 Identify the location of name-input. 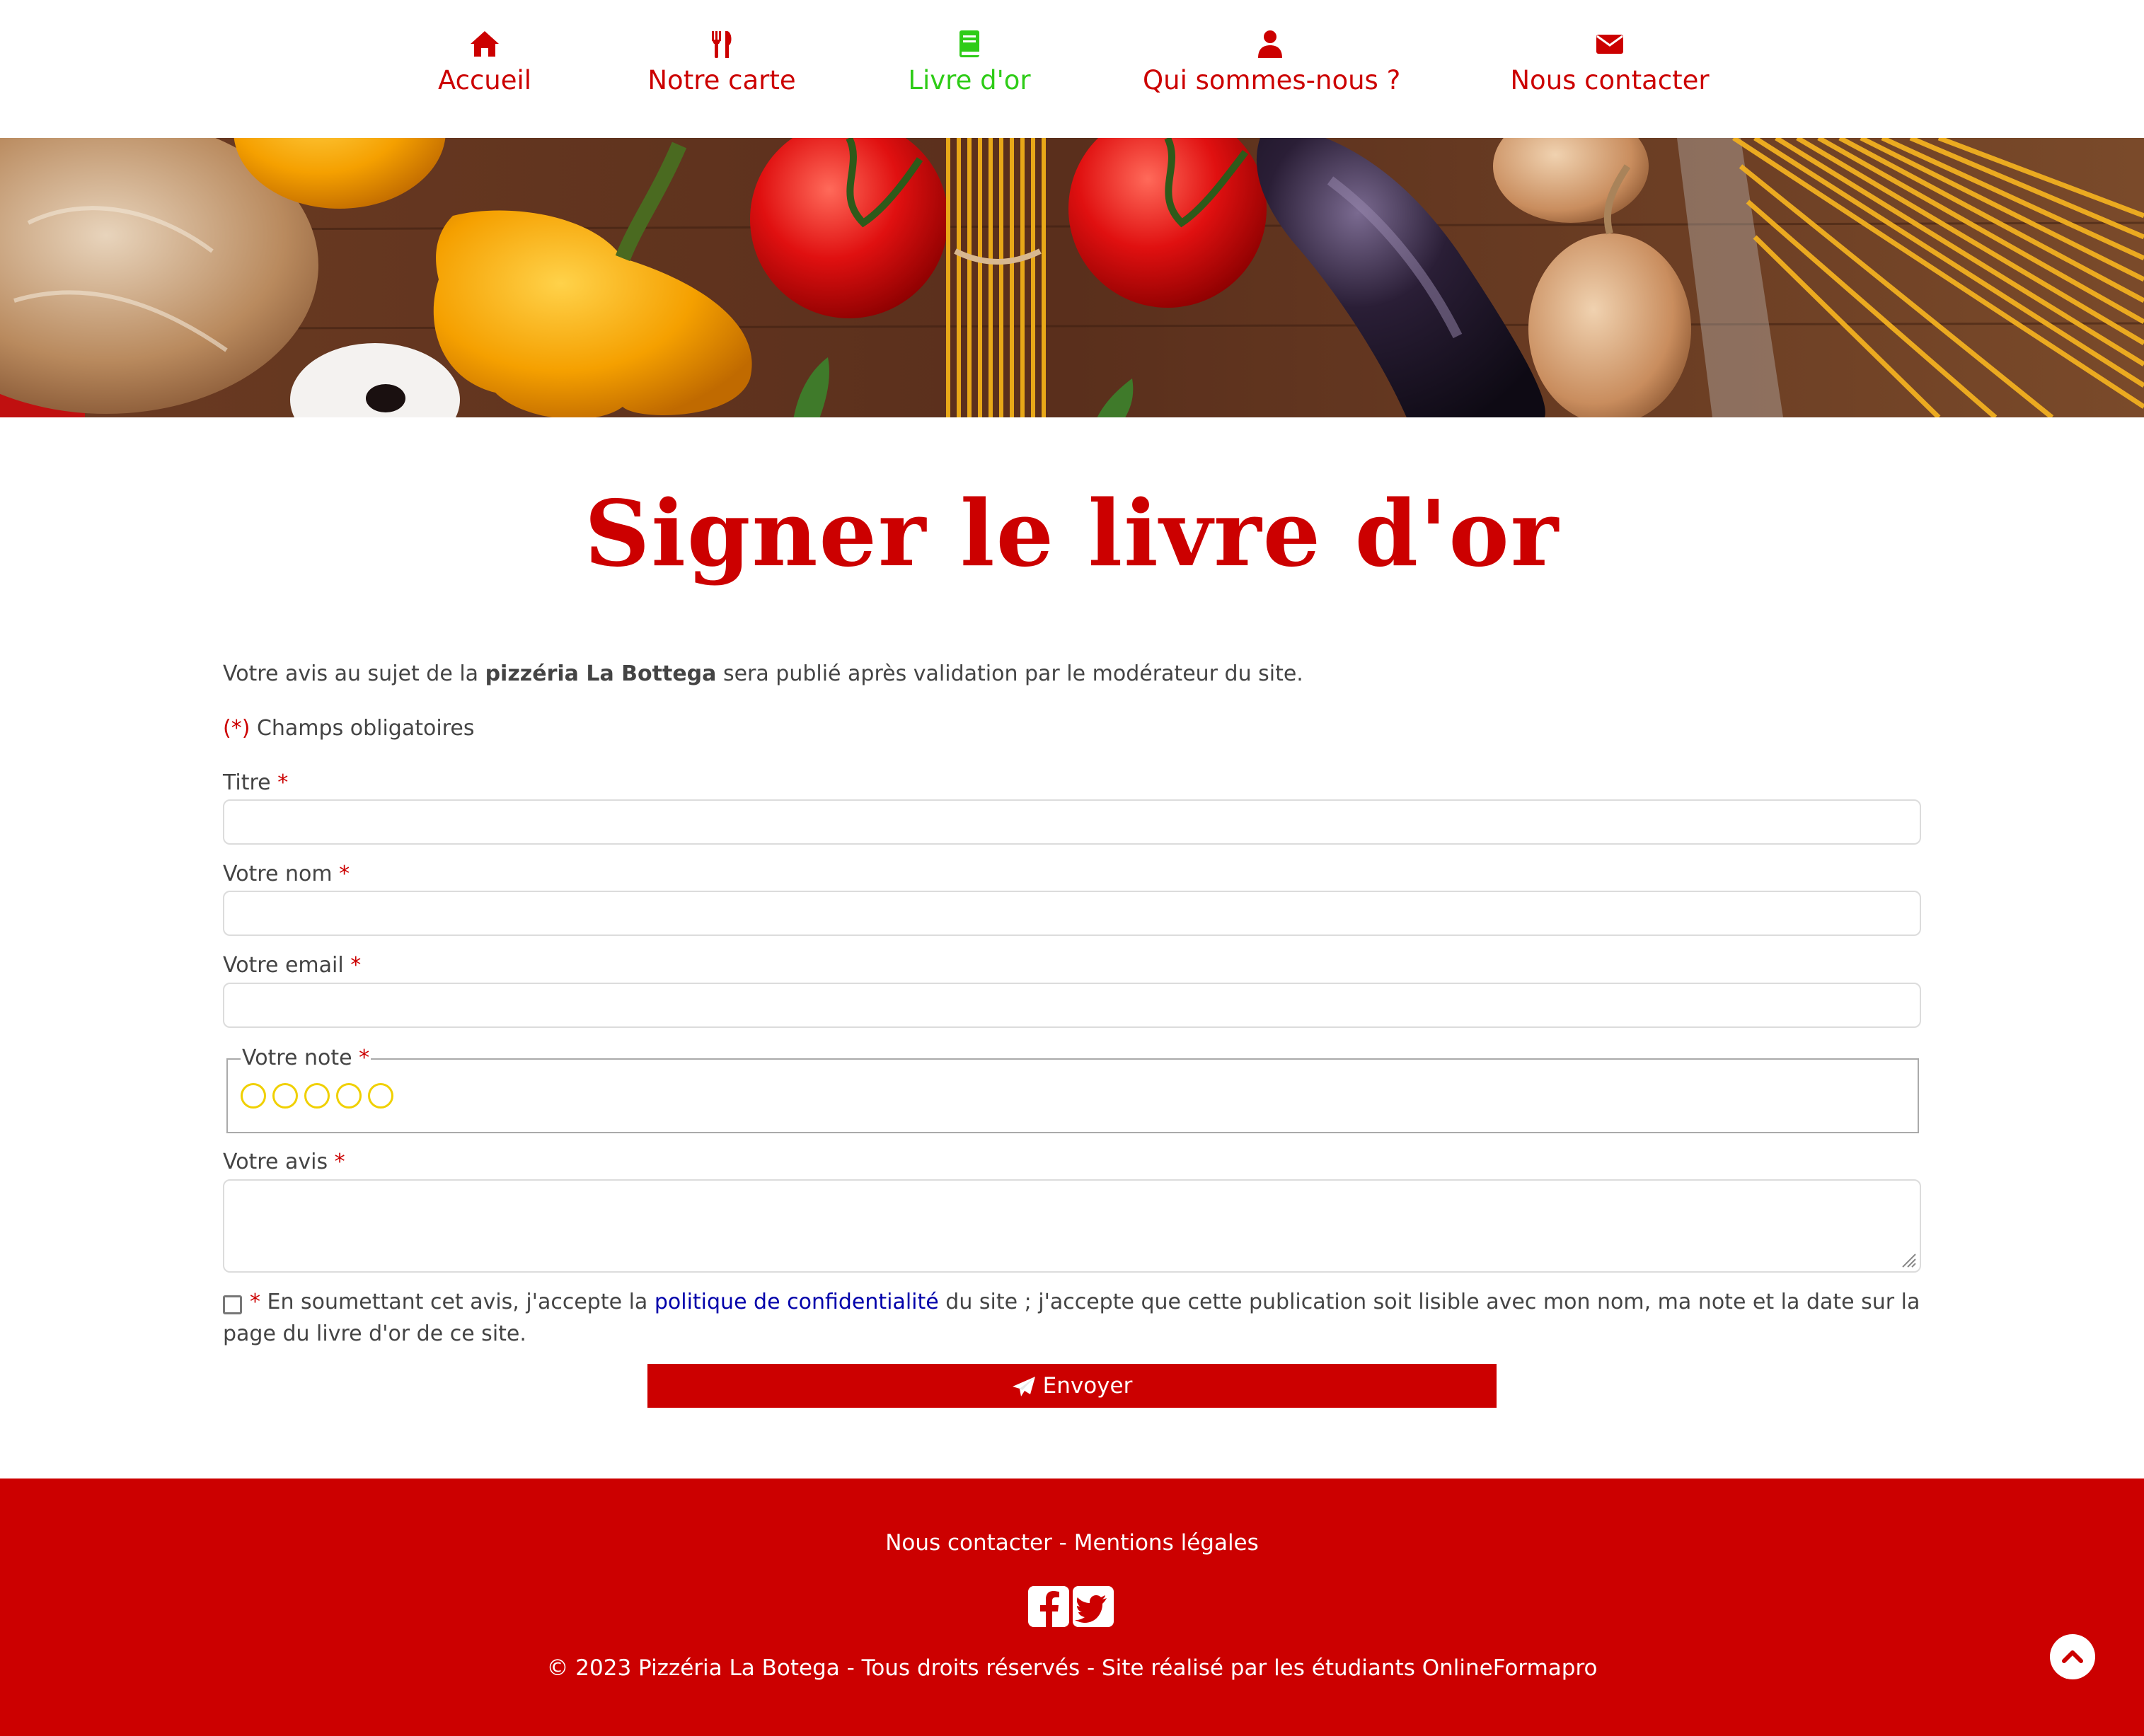
(1072, 914).